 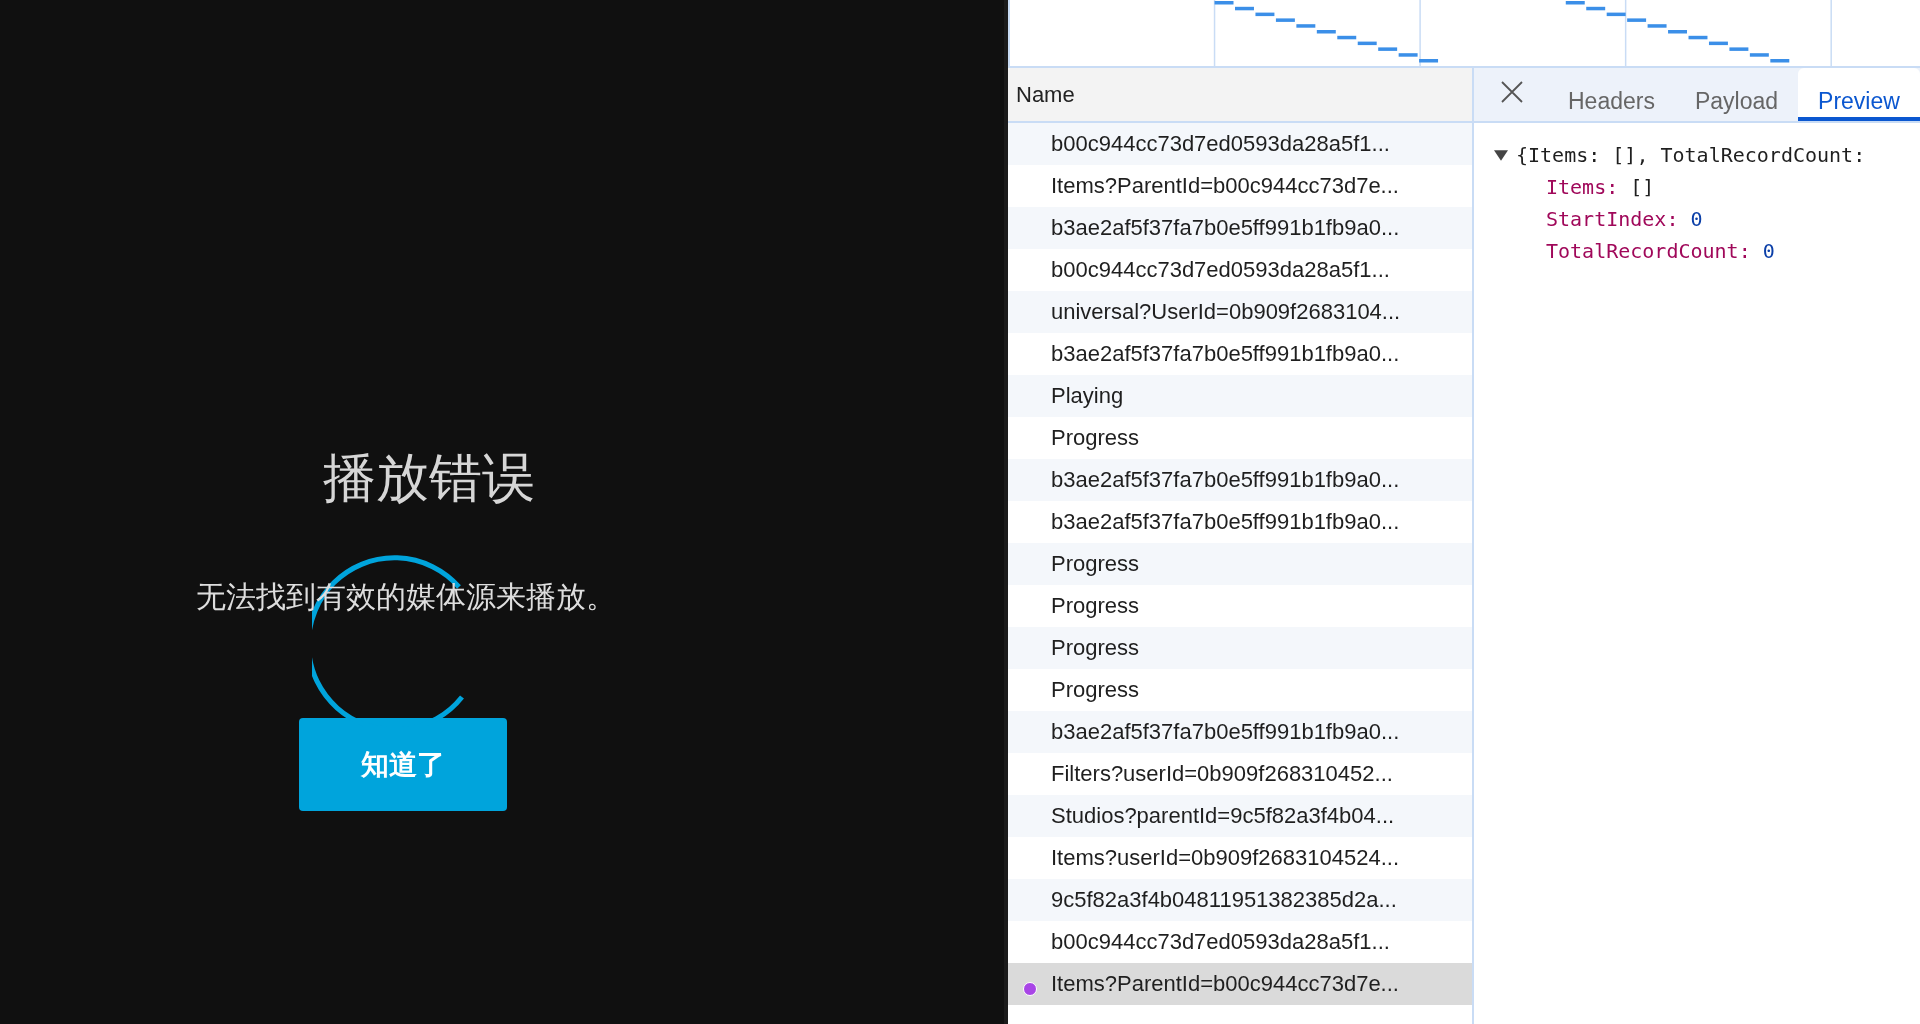 I want to click on request-row: Playing, so click(x=1240, y=396).